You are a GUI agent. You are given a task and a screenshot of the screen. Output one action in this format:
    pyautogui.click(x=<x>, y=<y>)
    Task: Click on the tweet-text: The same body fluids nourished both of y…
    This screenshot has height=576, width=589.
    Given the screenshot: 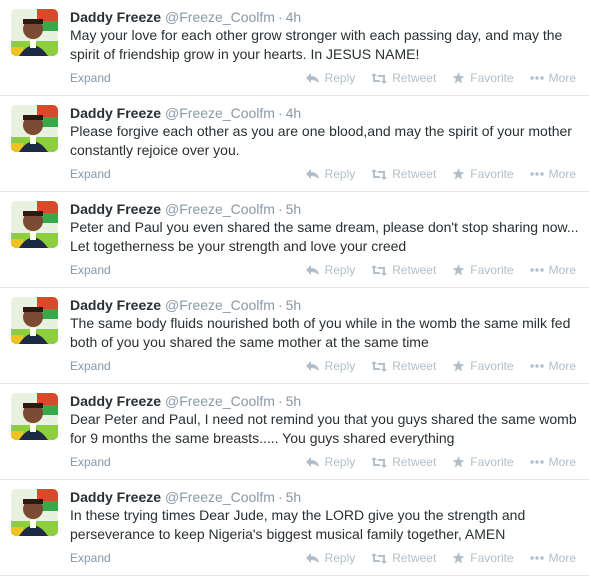 What is the action you would take?
    pyautogui.click(x=320, y=332)
    